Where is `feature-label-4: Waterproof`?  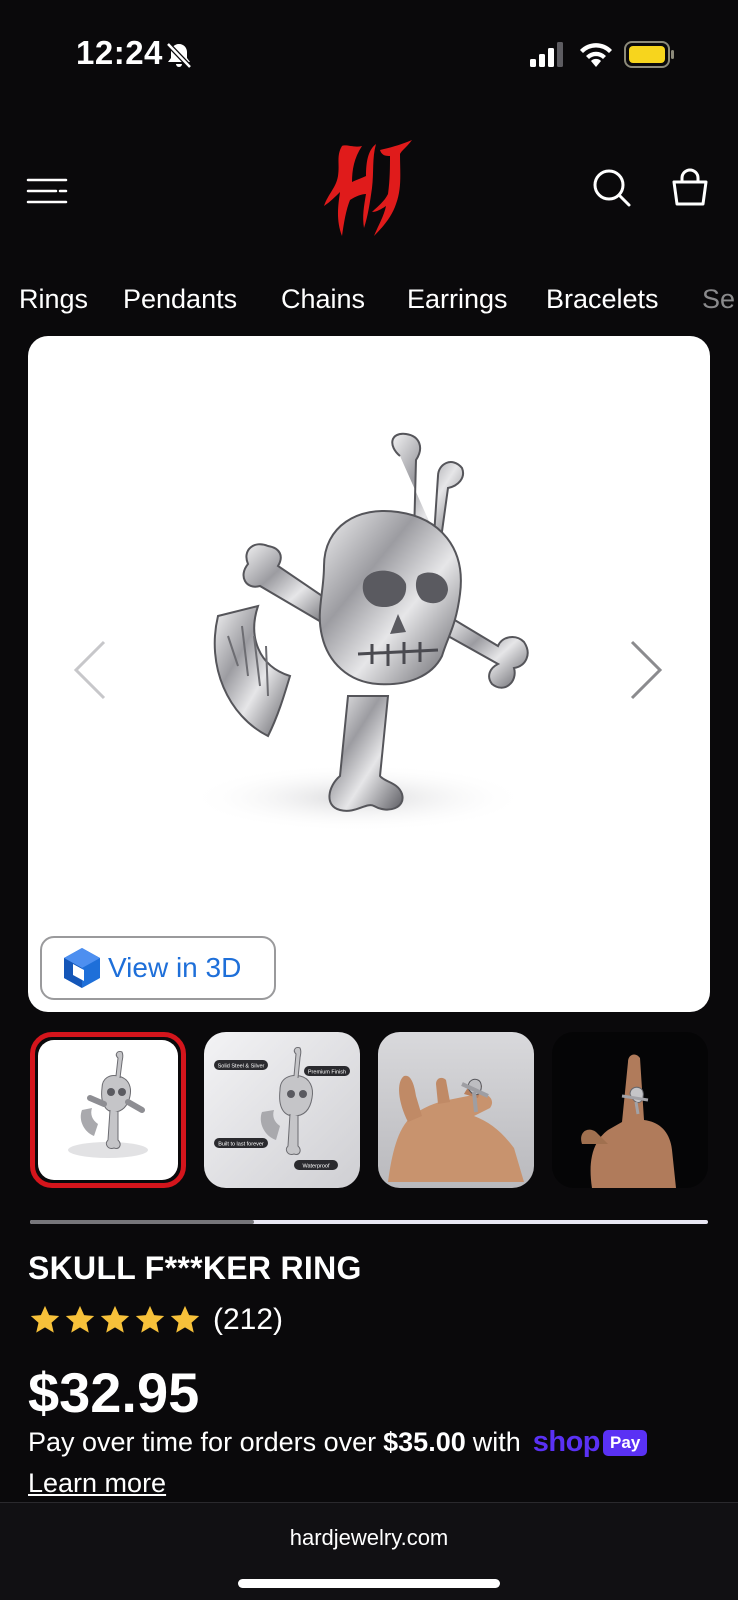 feature-label-4: Waterproof is located at coordinates (315, 1167).